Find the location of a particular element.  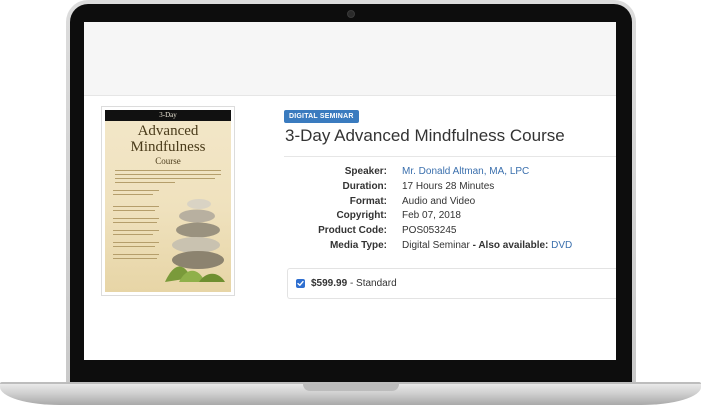

spec-row-copyright: Copyright: Feb 07, 2018 is located at coordinates (450, 216).